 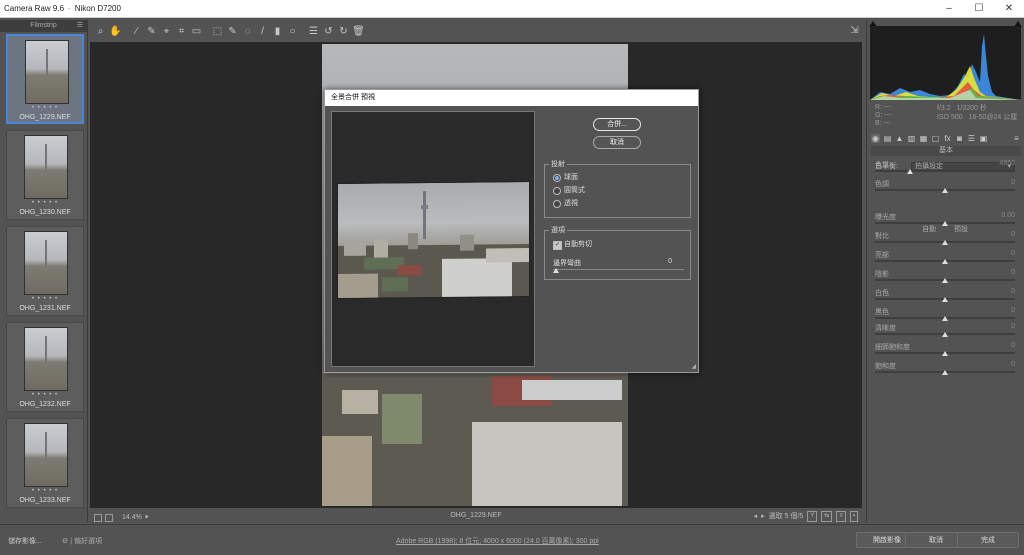 What do you see at coordinates (1016, 138) in the screenshot?
I see `panel-menu-icon: ≡` at bounding box center [1016, 138].